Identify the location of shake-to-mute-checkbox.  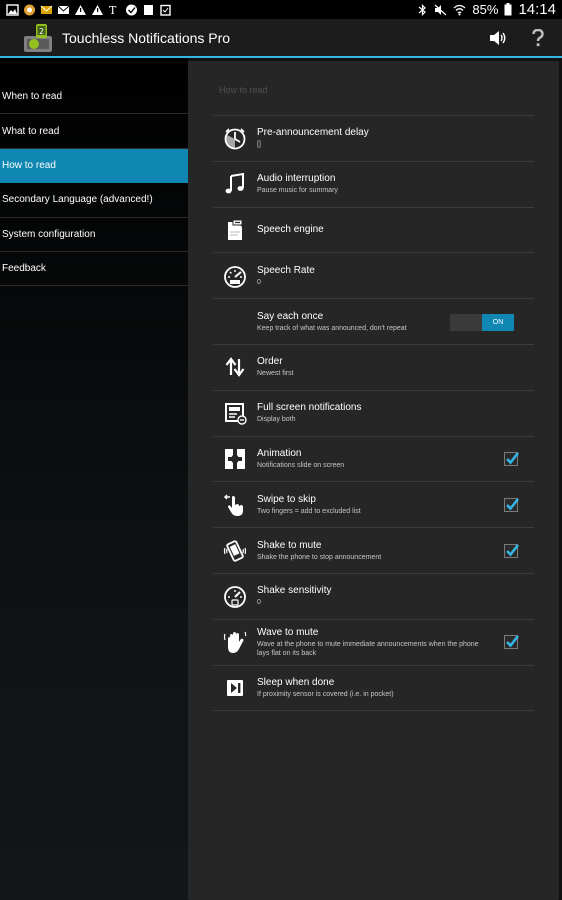
(512, 550).